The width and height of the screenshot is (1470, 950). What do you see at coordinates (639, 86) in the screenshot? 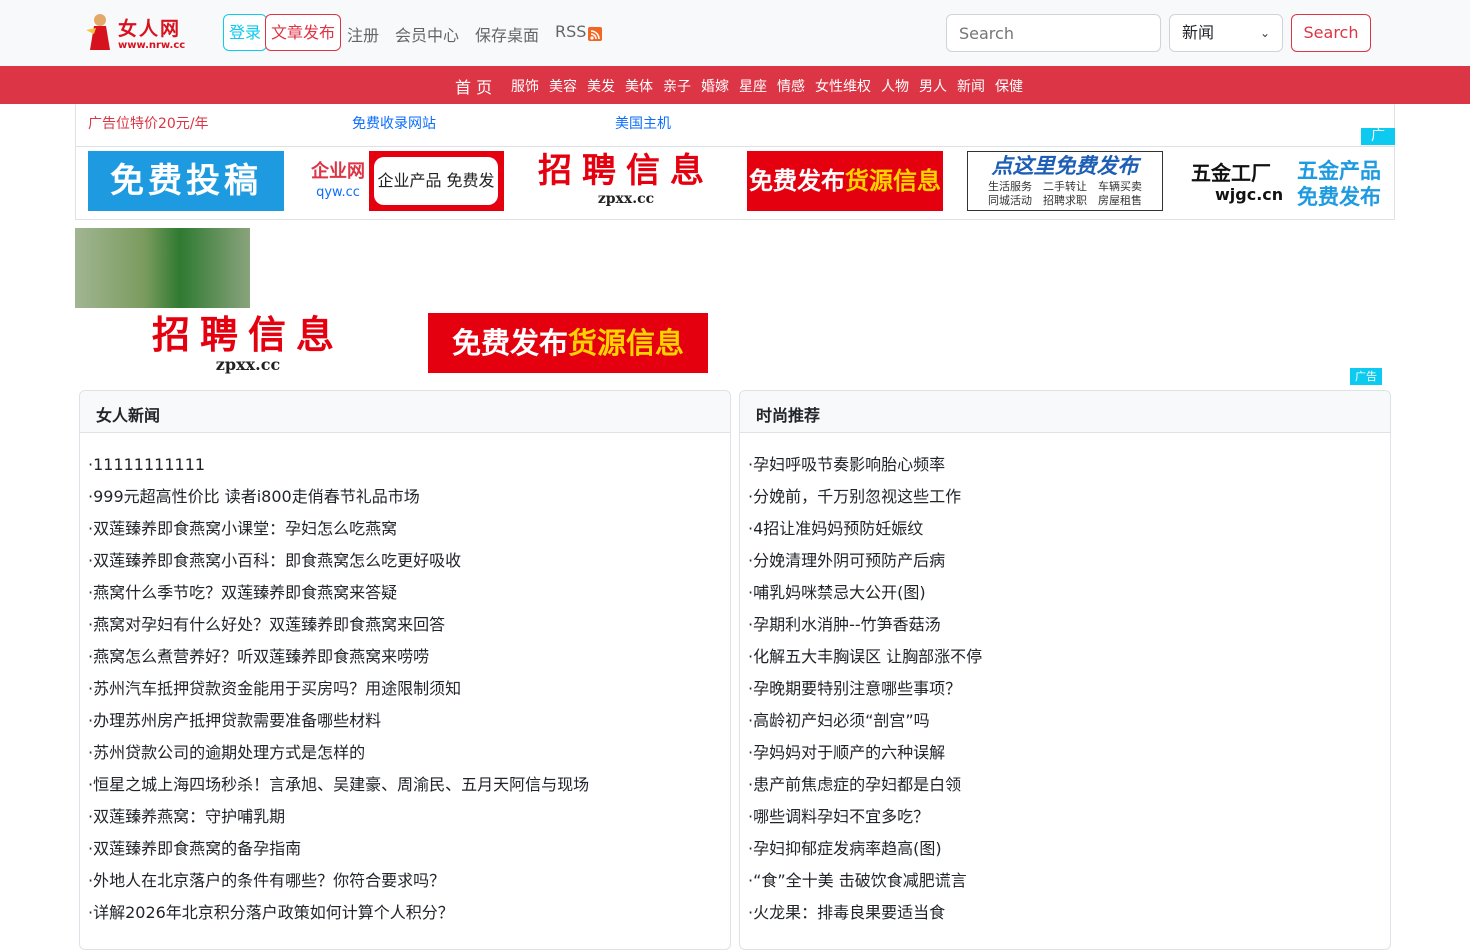
I see `menu-item: 美体` at bounding box center [639, 86].